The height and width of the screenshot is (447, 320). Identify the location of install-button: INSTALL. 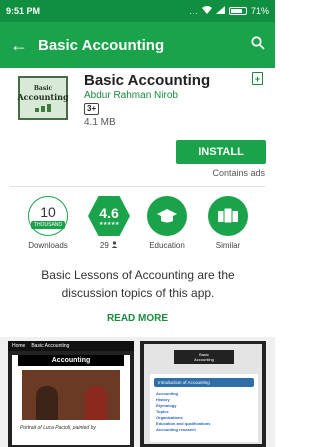
(221, 152).